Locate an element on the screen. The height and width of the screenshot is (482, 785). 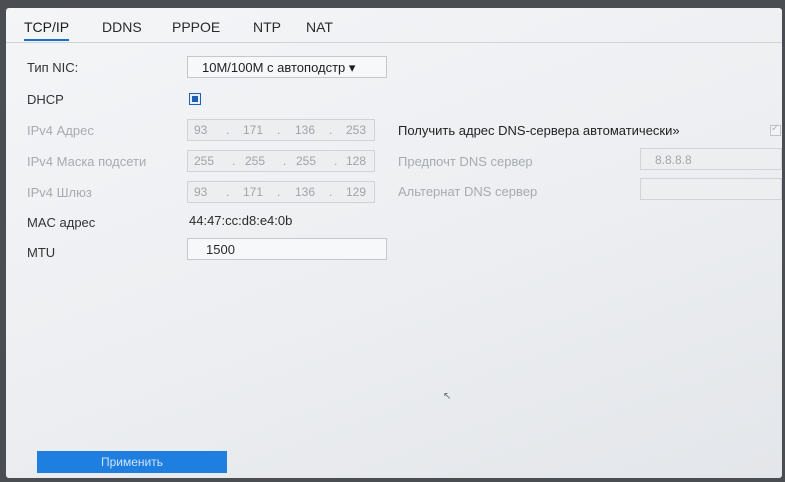
dhcp-label: DHCP is located at coordinates (45, 99).